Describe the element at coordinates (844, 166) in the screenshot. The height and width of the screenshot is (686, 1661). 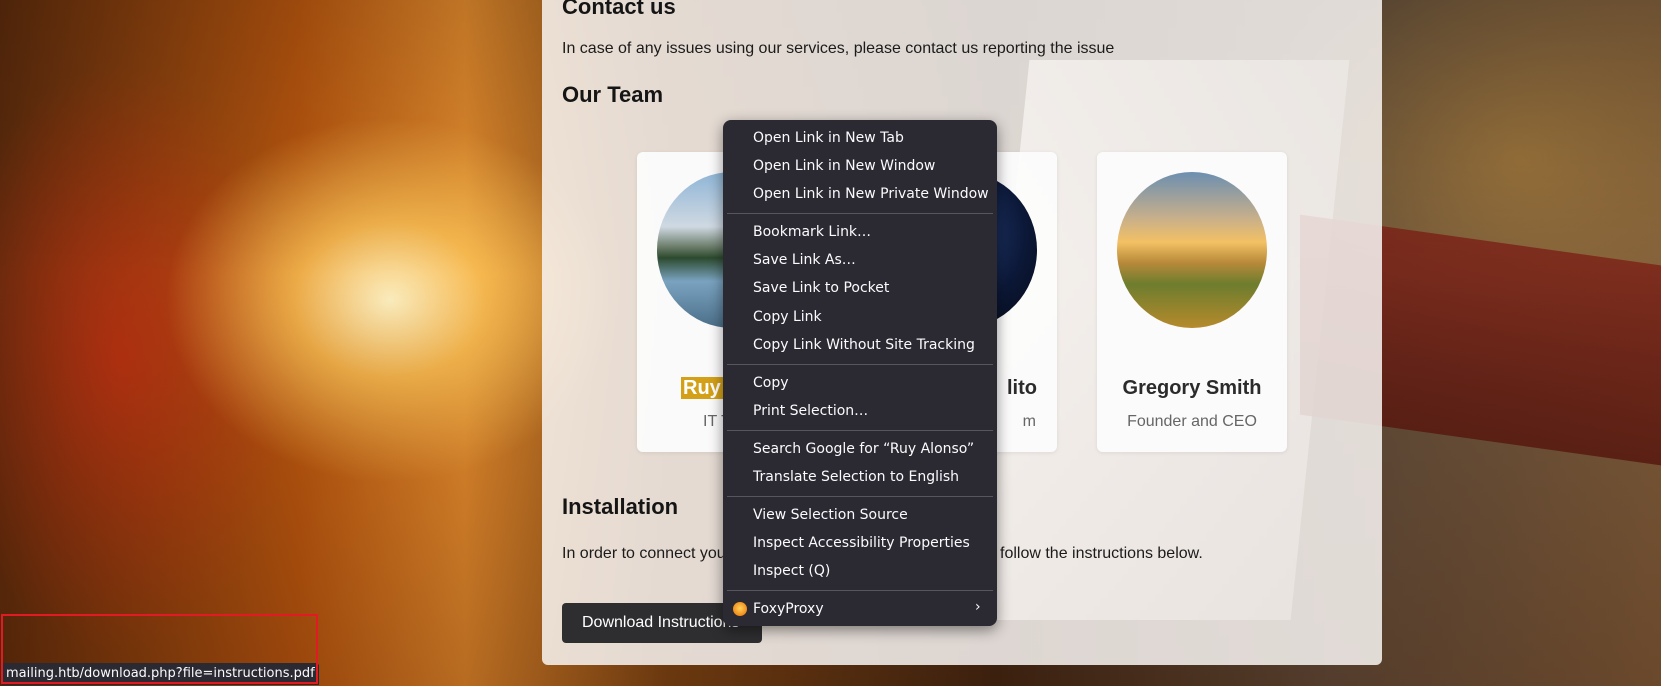
I see `menu-open-link-new-window: Open Link in New Window` at that location.